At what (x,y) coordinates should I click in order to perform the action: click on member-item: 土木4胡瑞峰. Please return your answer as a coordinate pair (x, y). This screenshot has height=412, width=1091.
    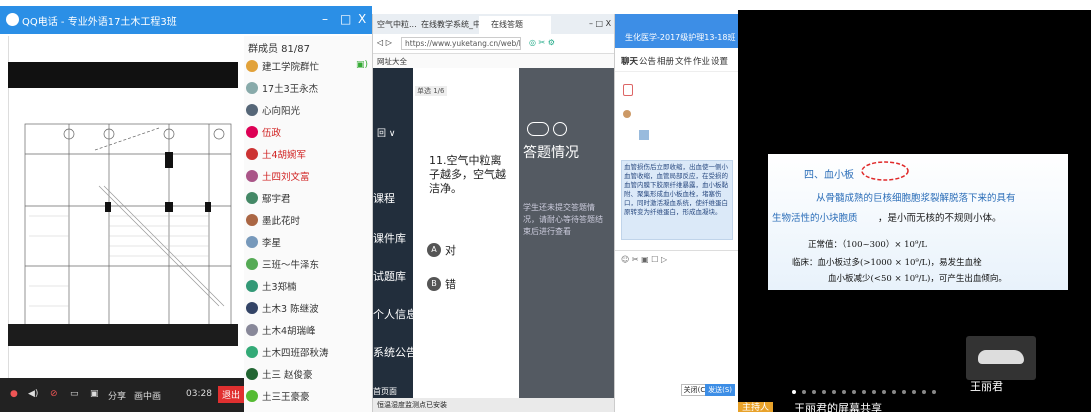
    Looking at the image, I should click on (281, 330).